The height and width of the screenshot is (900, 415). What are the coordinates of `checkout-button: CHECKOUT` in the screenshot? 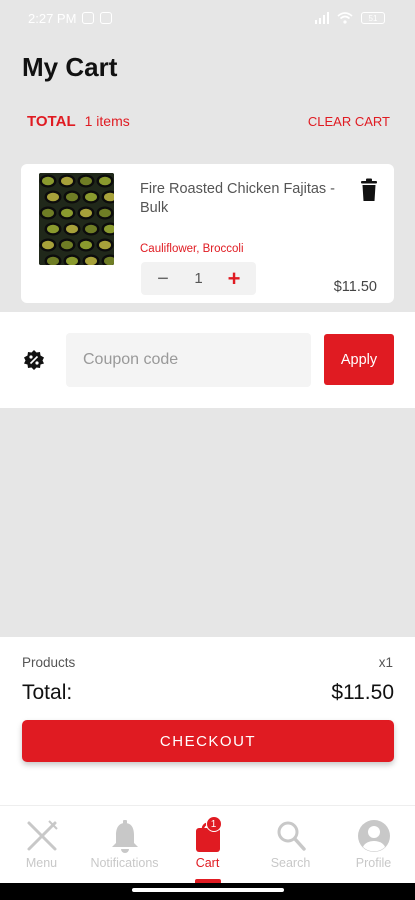 It's located at (208, 741).